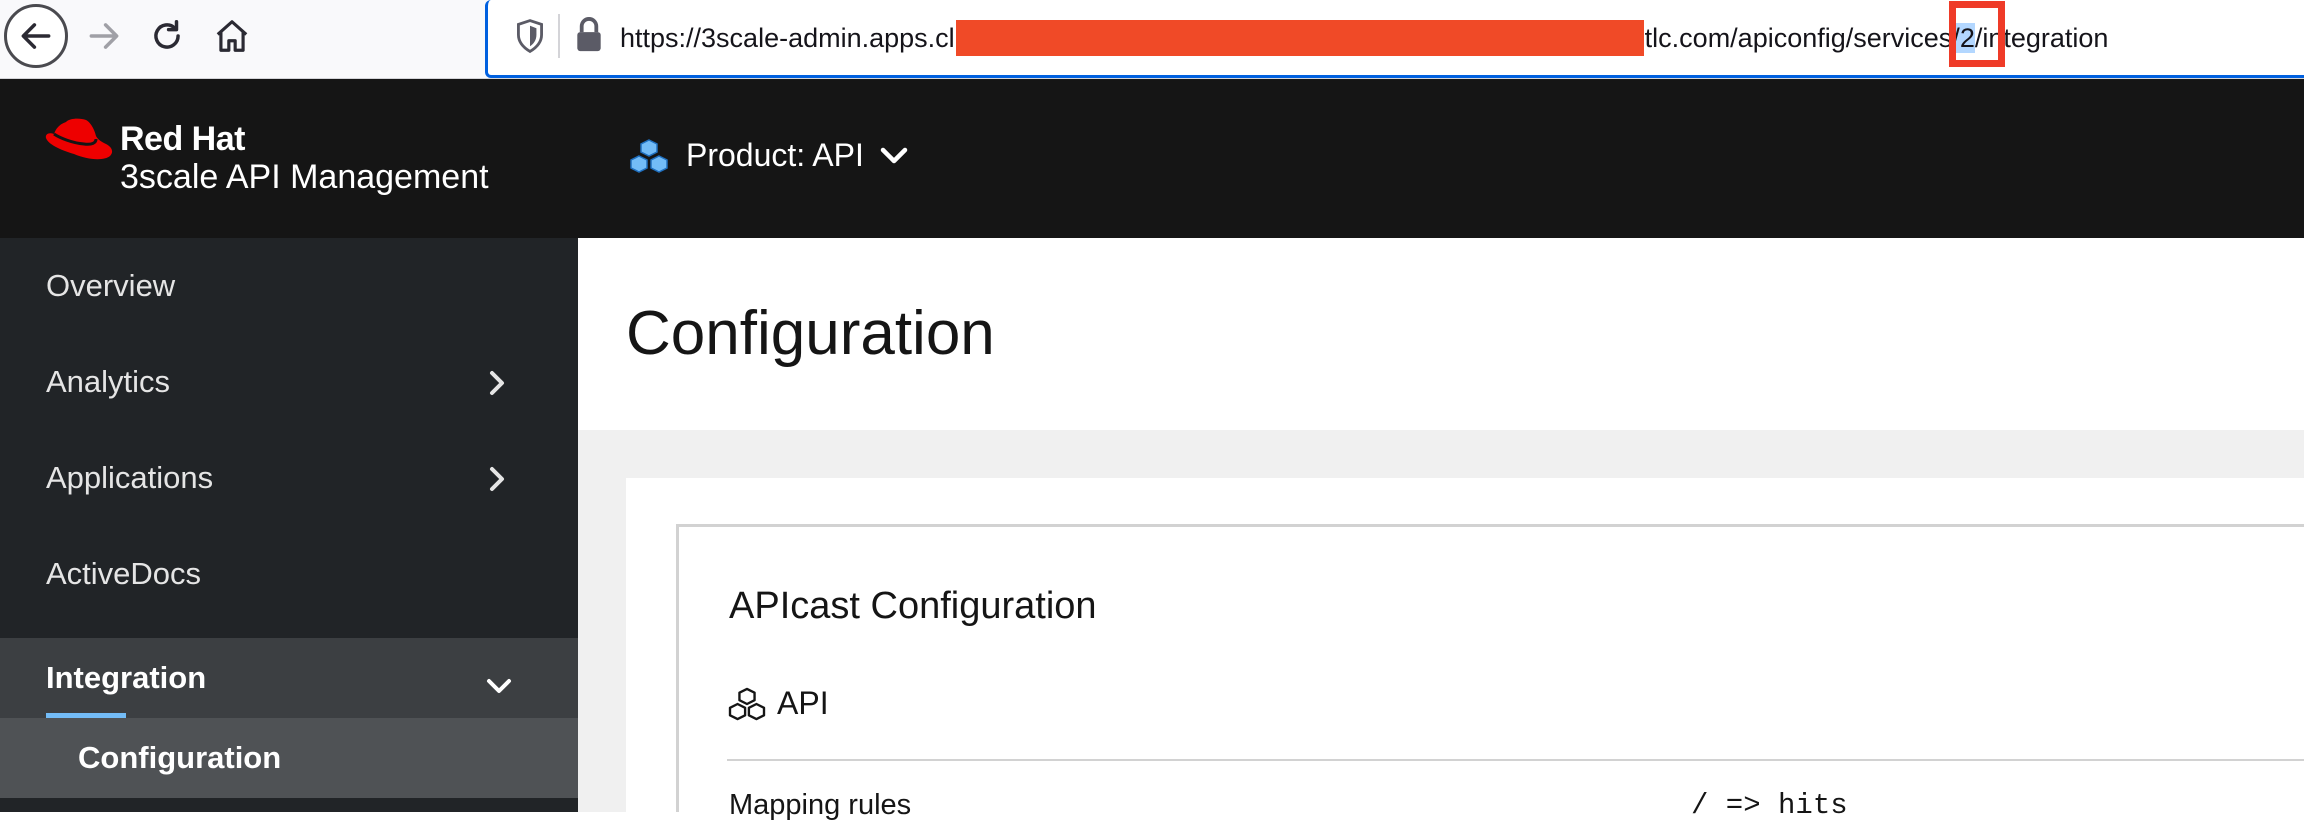 This screenshot has width=2304, height=822. What do you see at coordinates (130, 477) in the screenshot?
I see `sidebar-item-label: Applications` at bounding box center [130, 477].